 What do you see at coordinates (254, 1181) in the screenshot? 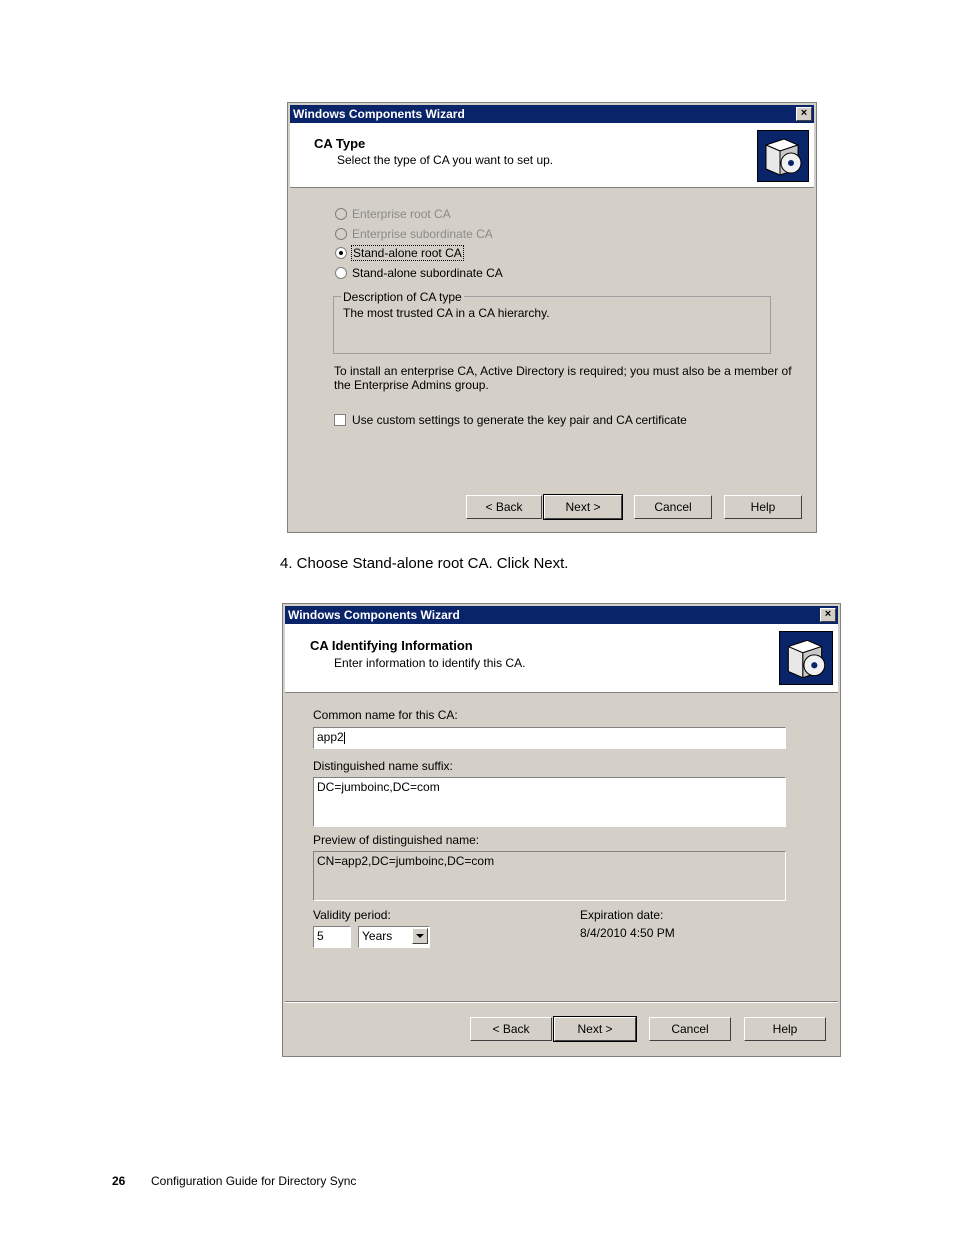
I see `document-title: Configuration Guide for Directory Sync` at bounding box center [254, 1181].